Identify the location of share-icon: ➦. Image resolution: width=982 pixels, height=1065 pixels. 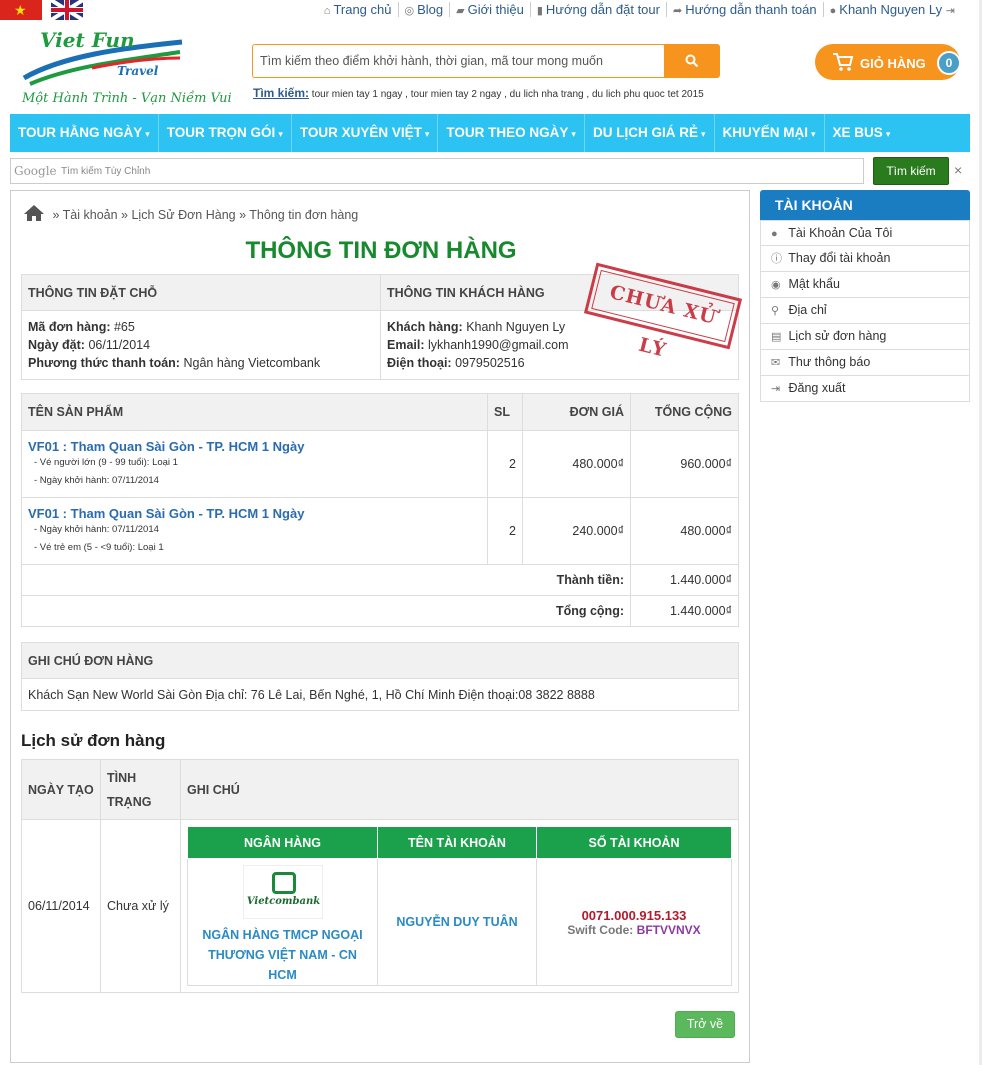
(677, 11).